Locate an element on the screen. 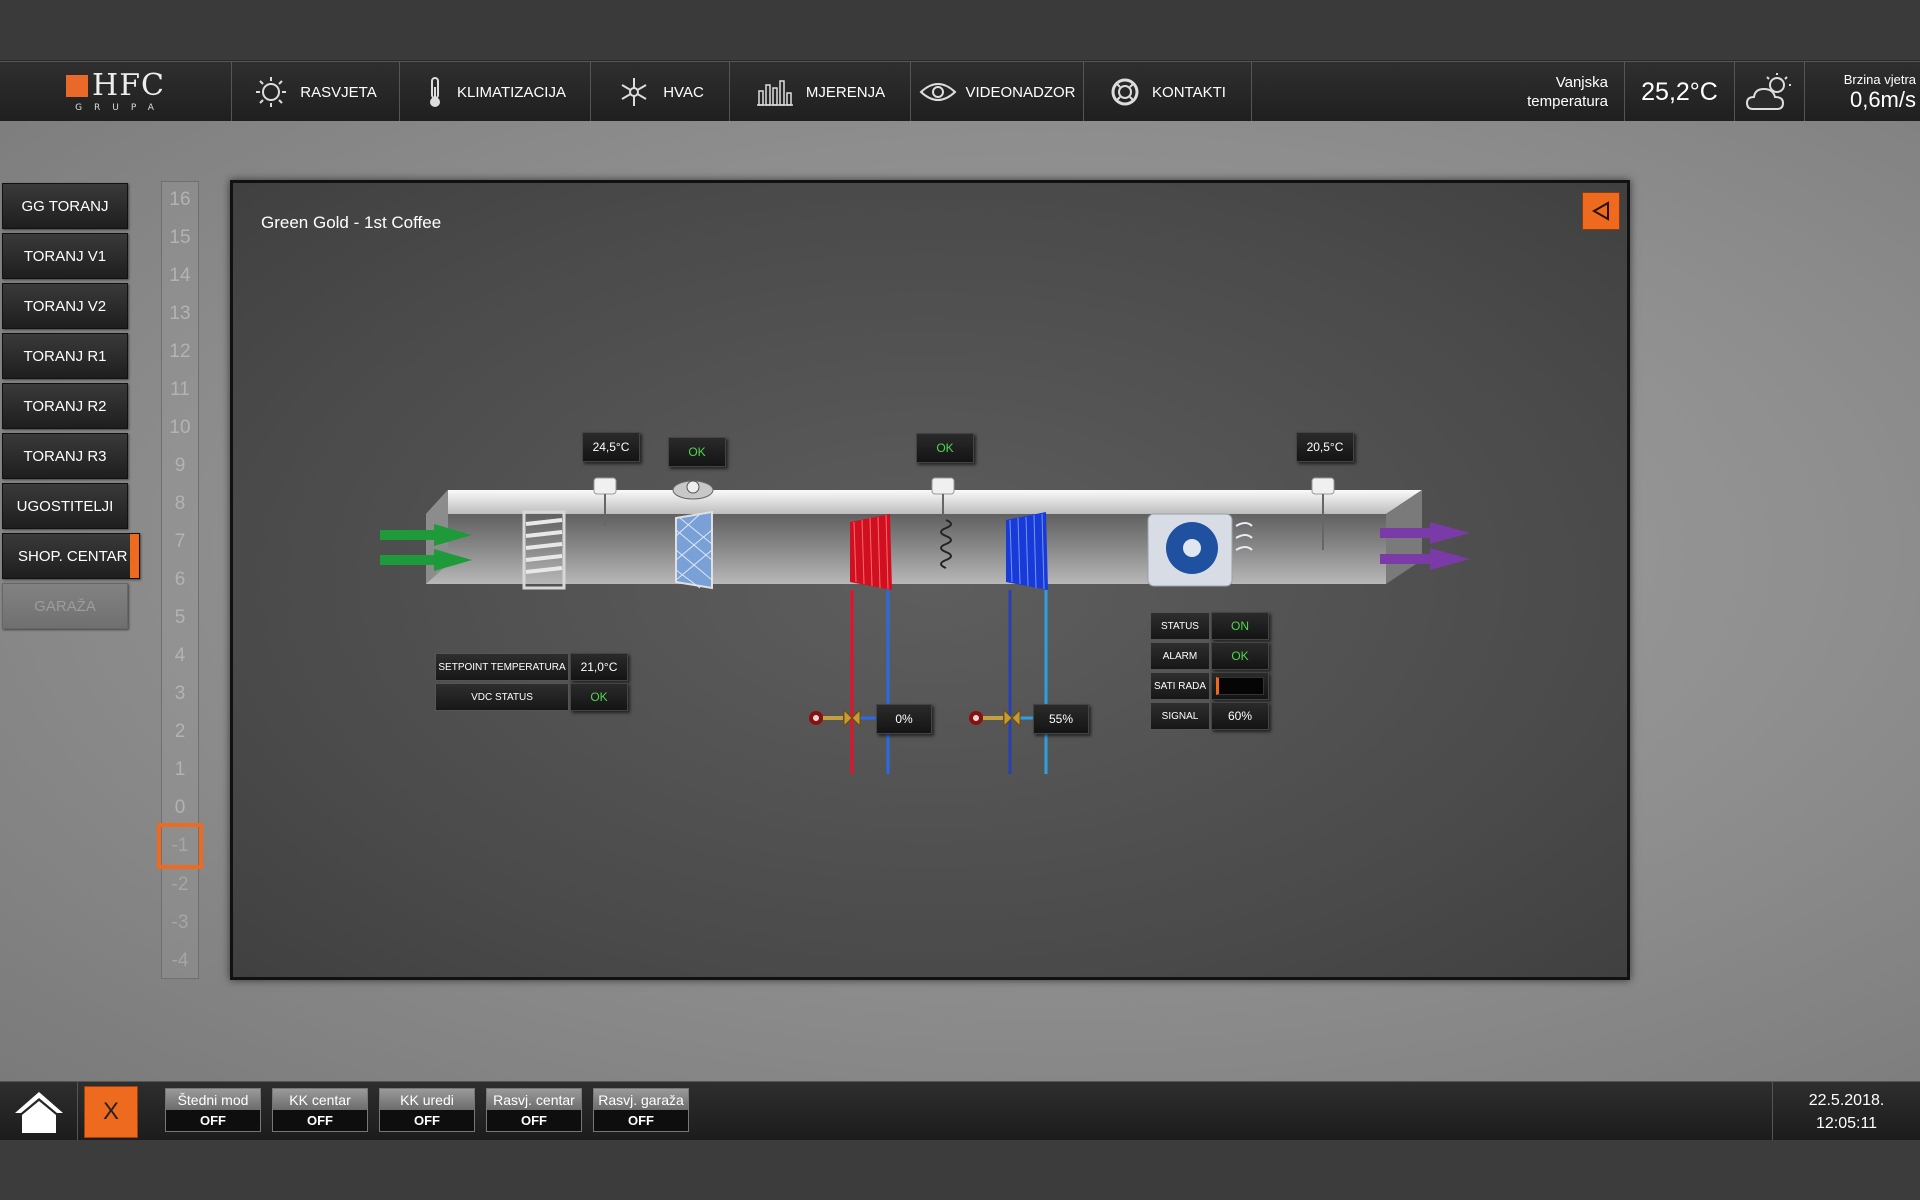  wind-label: Brzina vjetra is located at coordinates (1879, 79).